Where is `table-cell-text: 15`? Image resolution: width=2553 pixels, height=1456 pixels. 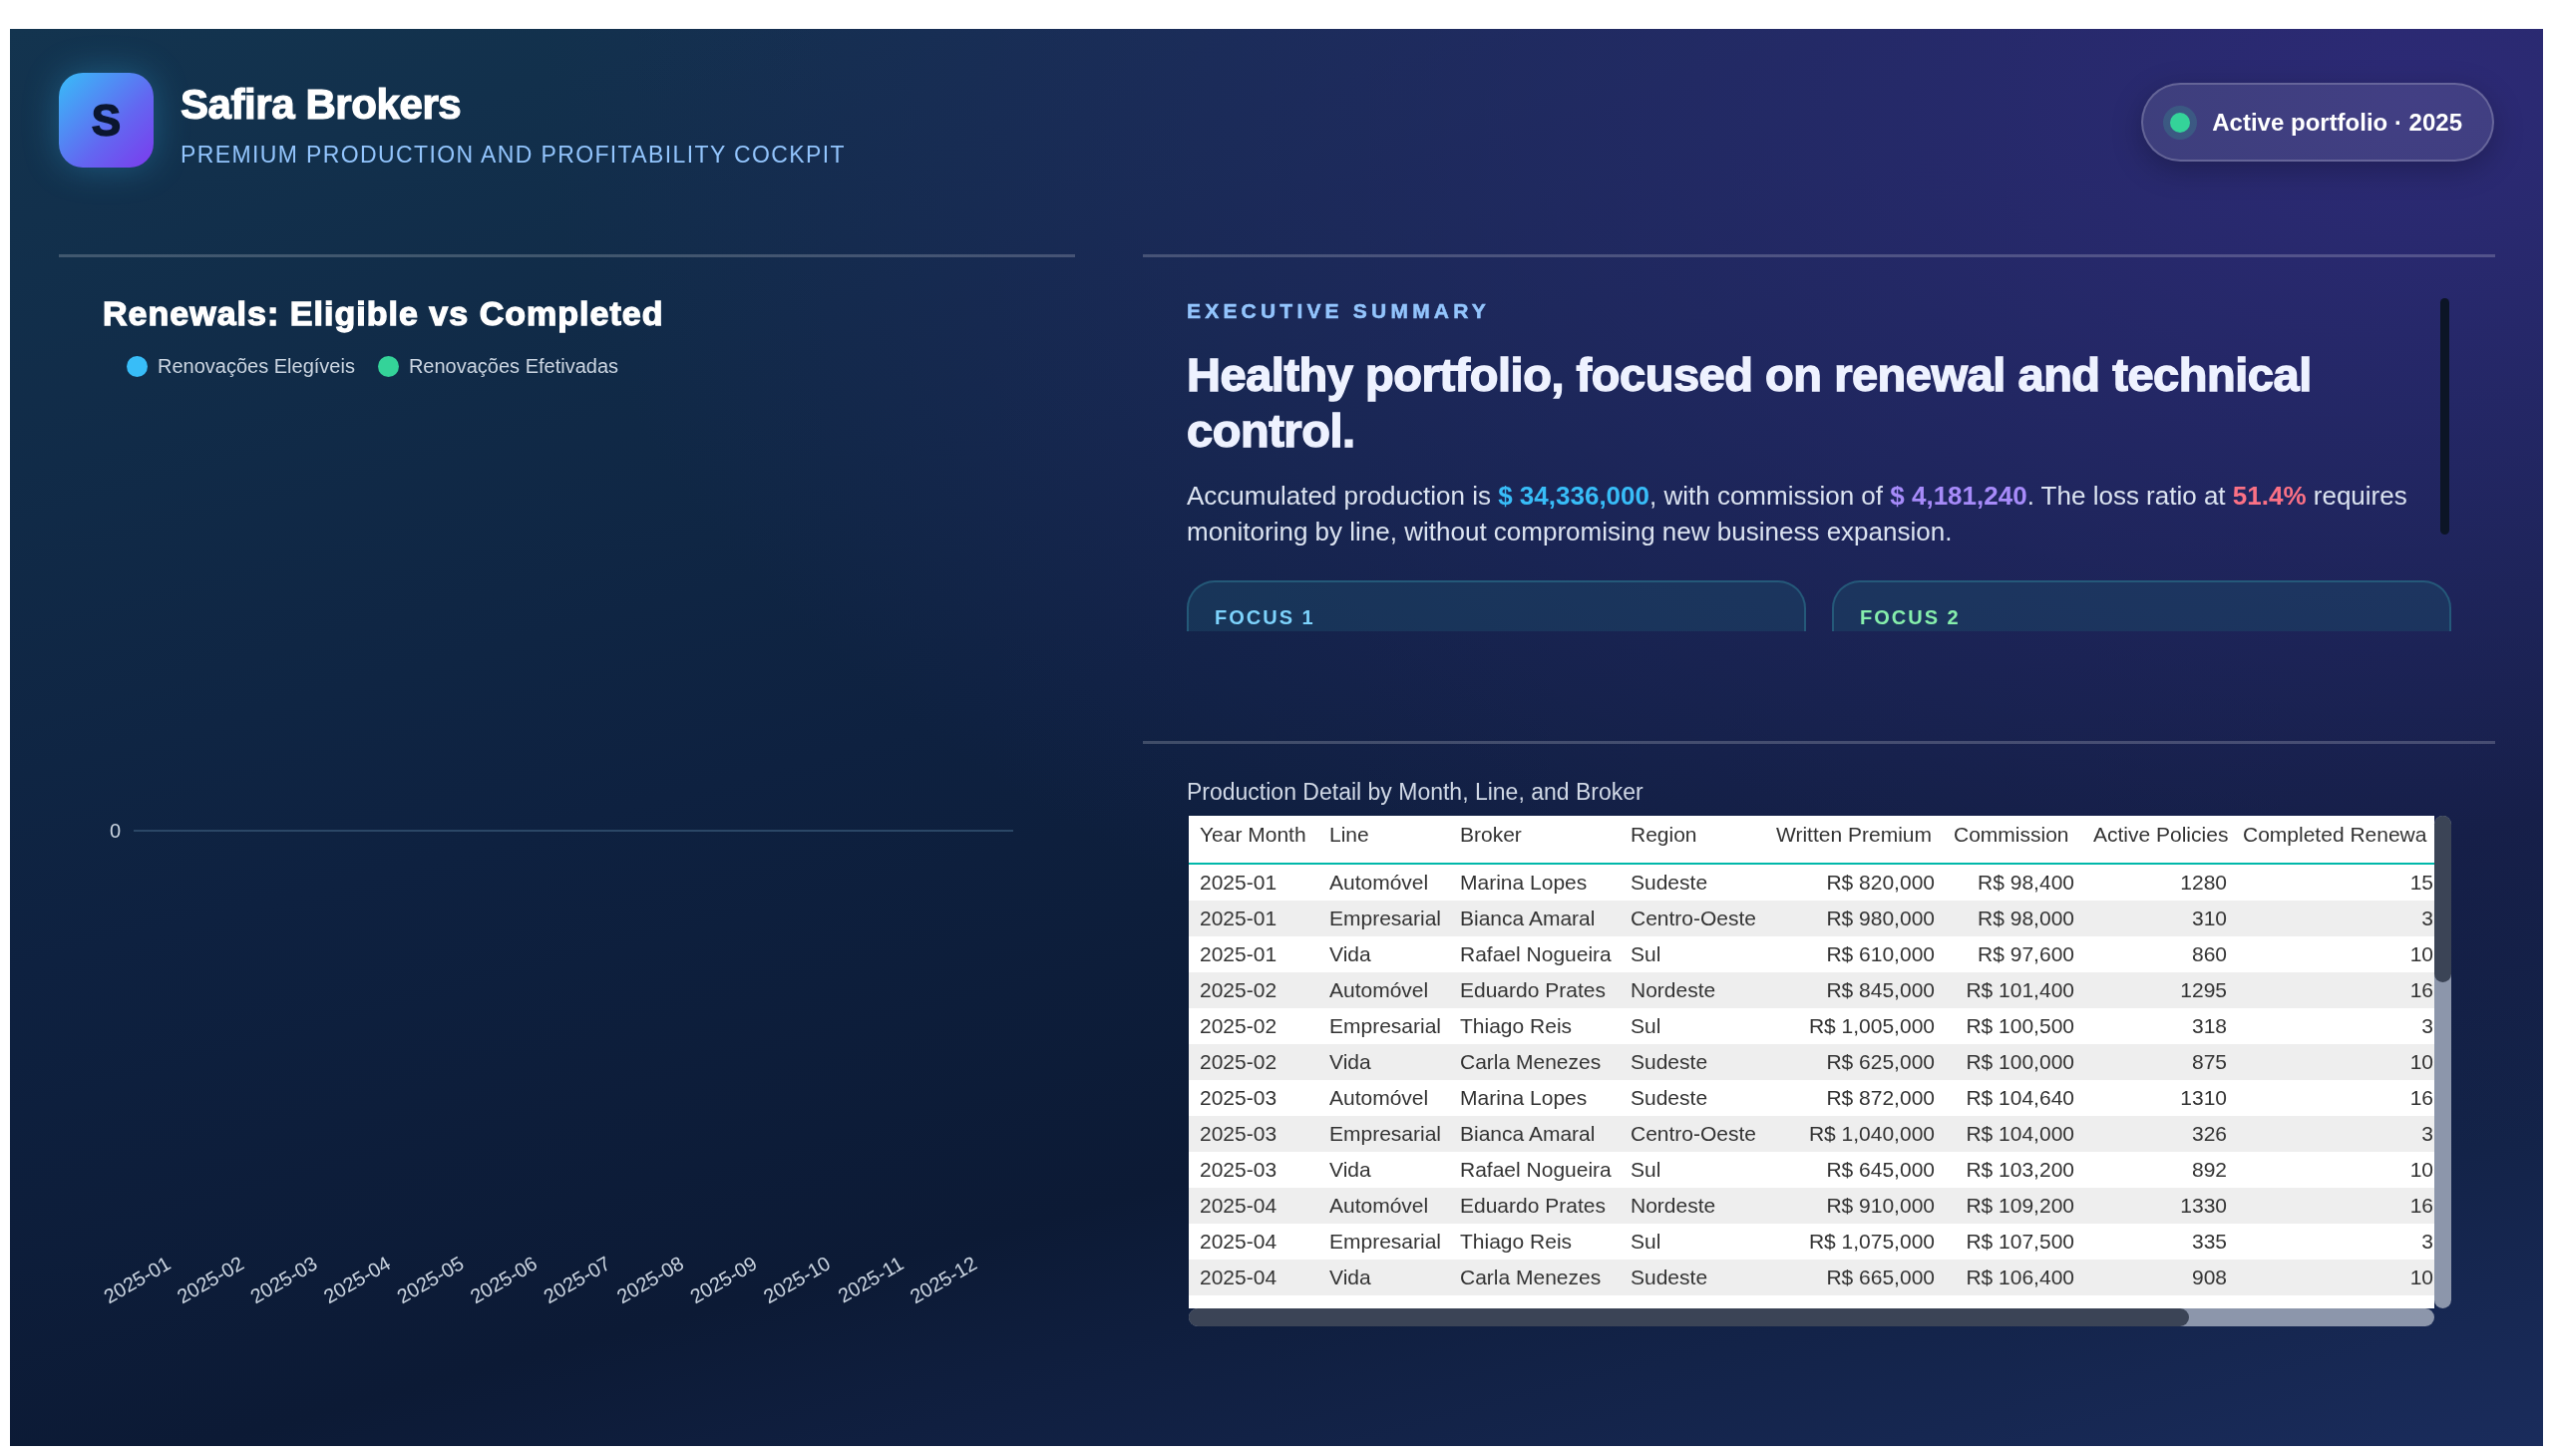 table-cell-text: 15 is located at coordinates (2421, 883).